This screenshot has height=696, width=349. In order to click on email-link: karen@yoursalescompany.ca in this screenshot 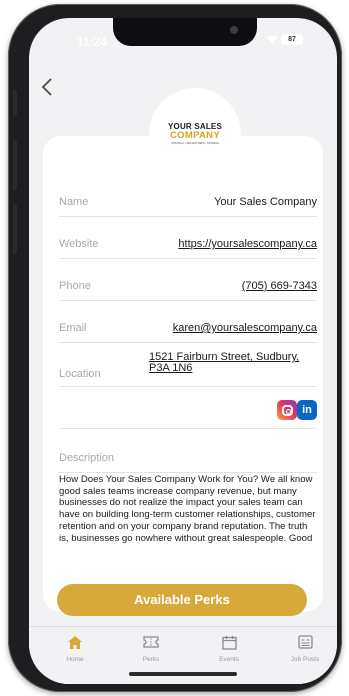, I will do `click(245, 328)`.